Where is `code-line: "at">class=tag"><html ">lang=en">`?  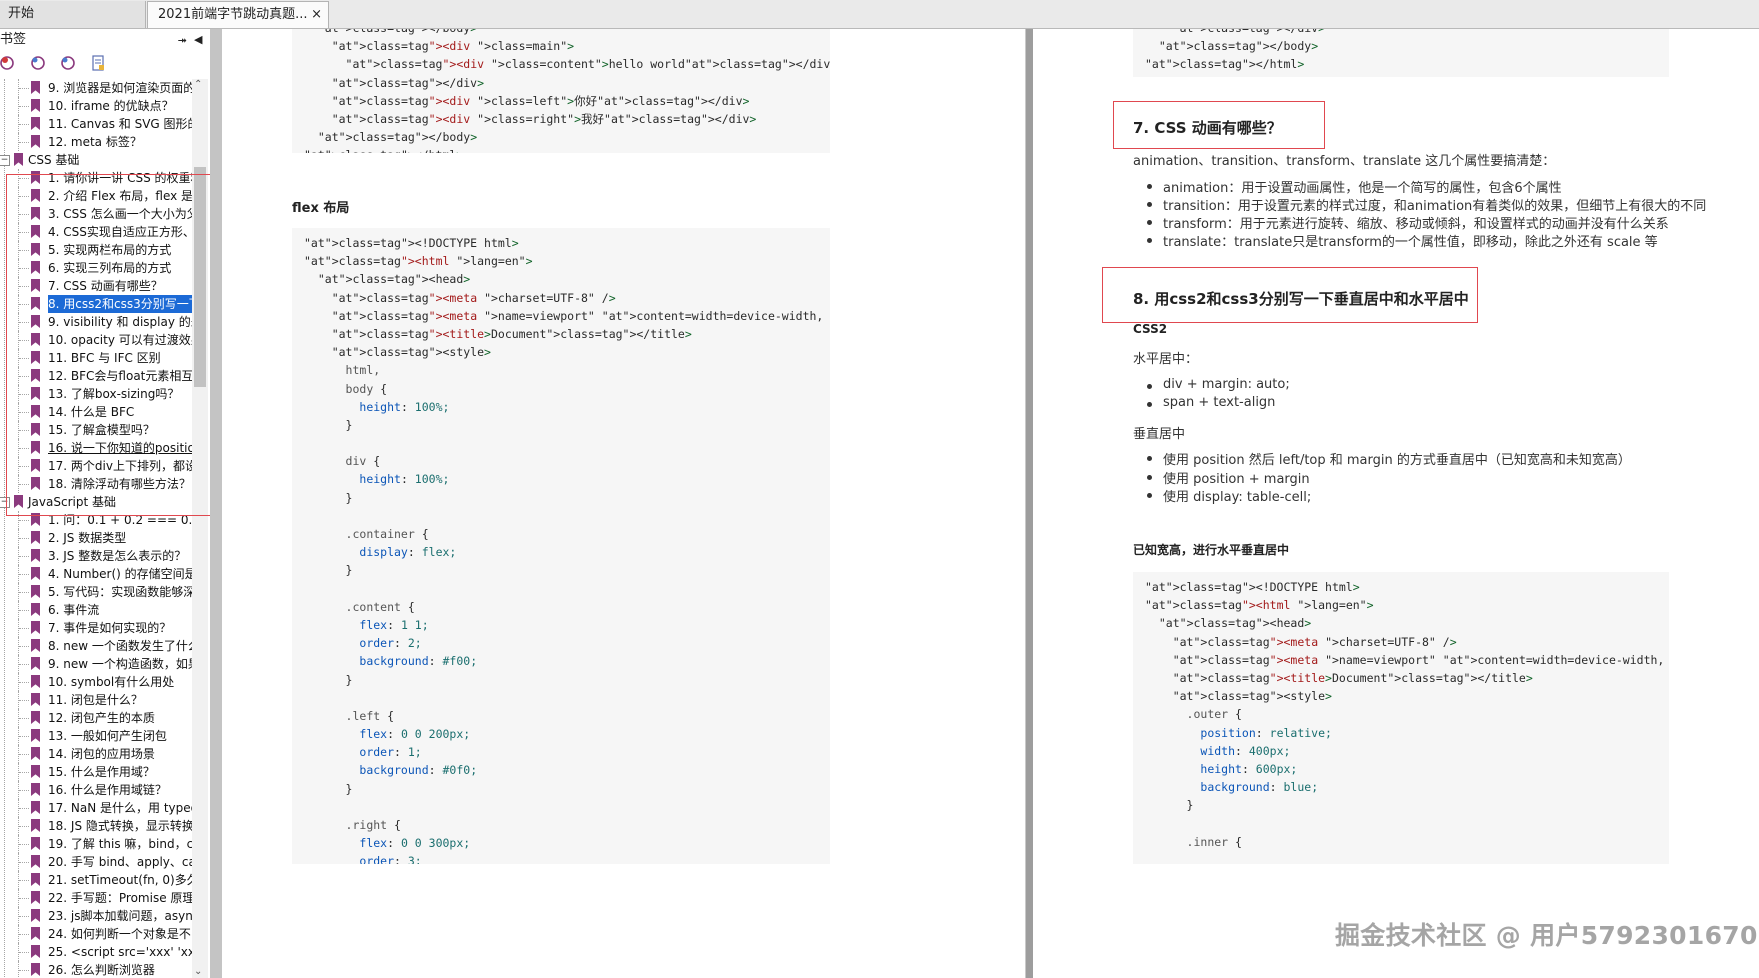
code-line: "at">class=tag"><html ">lang=en"> is located at coordinates (1259, 605).